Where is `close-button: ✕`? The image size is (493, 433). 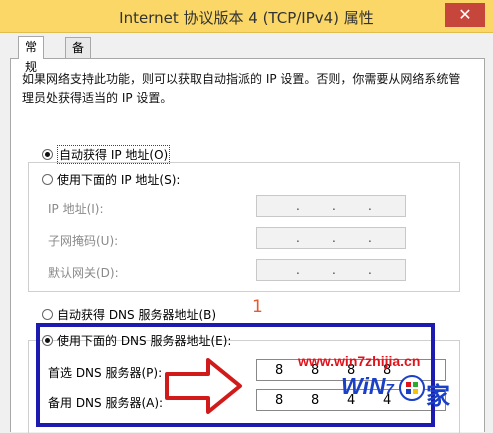 close-button: ✕ is located at coordinates (465, 15).